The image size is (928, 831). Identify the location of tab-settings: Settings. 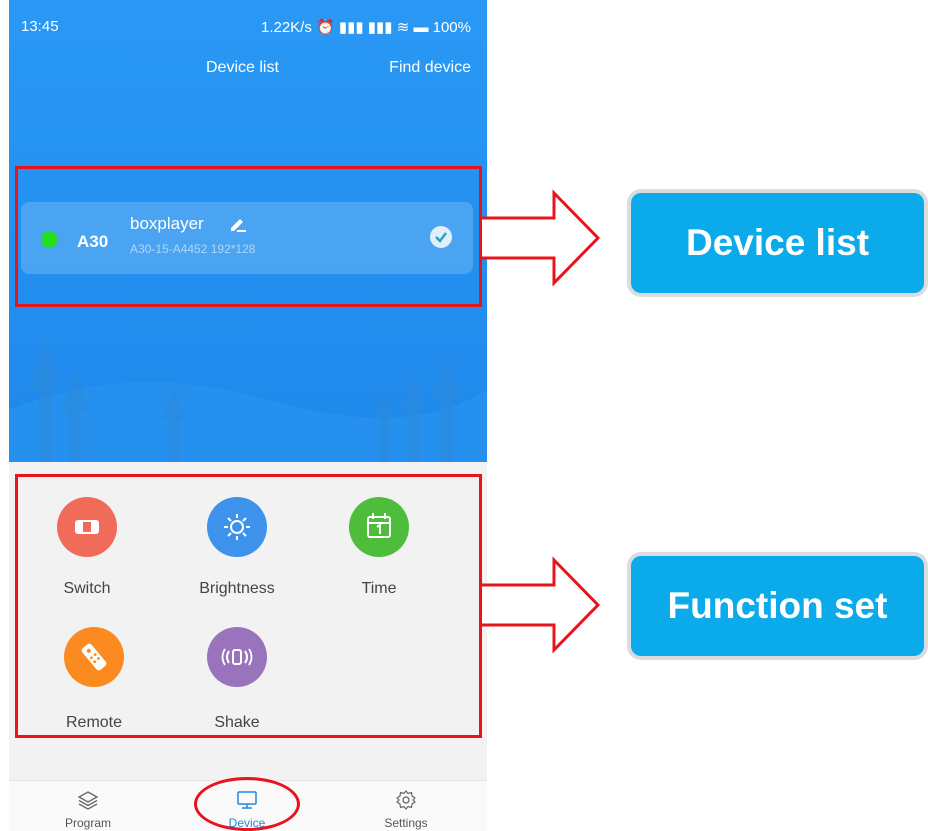
(406, 806).